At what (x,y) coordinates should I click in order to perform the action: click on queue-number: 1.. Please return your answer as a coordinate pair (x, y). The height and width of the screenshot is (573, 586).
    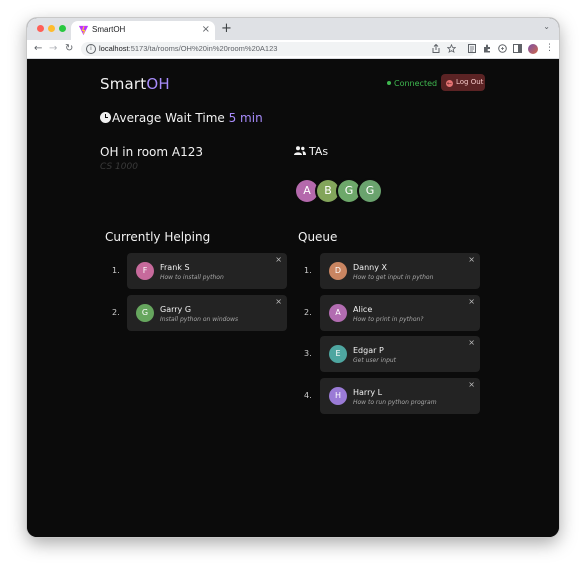
    Looking at the image, I should click on (308, 270).